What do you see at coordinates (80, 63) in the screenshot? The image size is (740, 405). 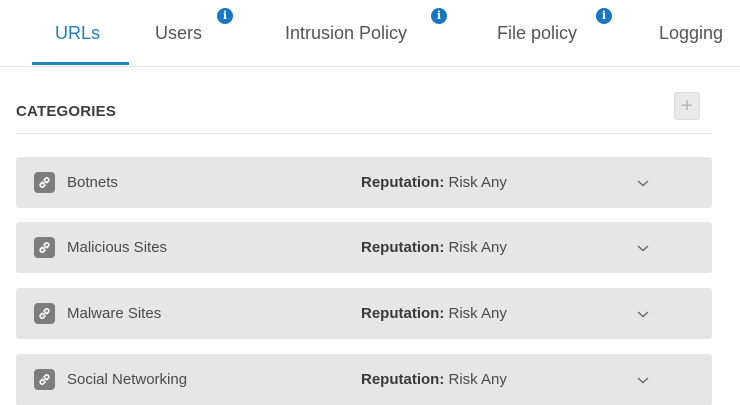 I see `active-tab-indicator` at bounding box center [80, 63].